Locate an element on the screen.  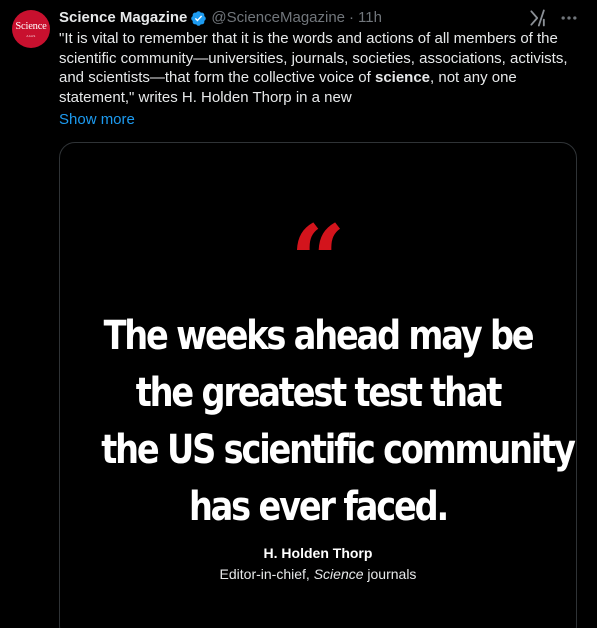
tweet-header: Science Magazine @ScienceMagazine · 11h is located at coordinates (220, 18).